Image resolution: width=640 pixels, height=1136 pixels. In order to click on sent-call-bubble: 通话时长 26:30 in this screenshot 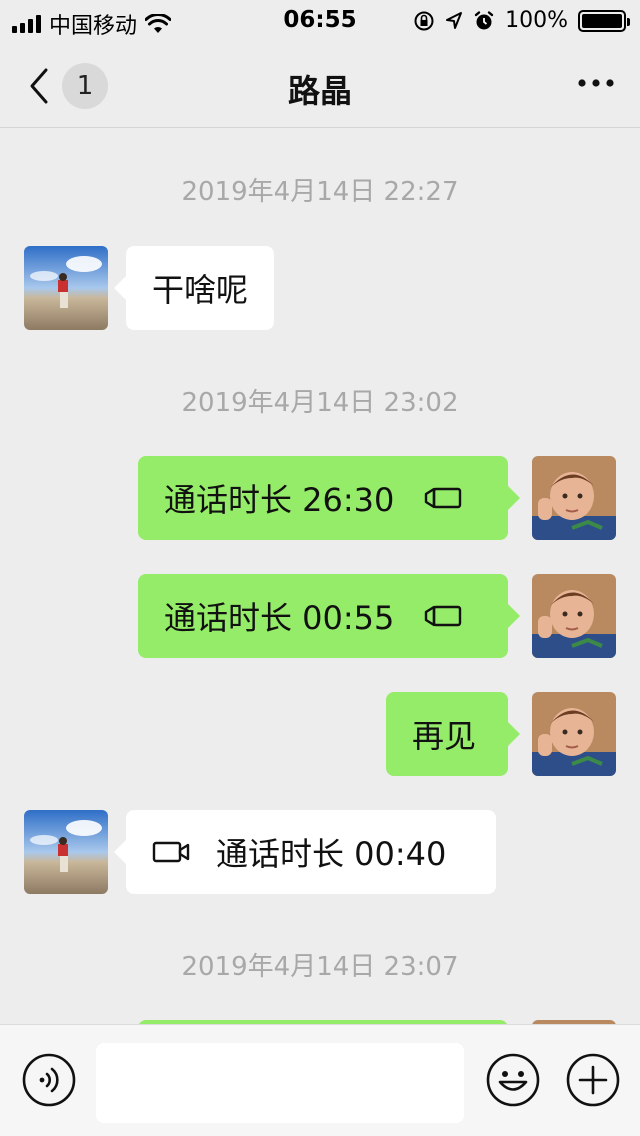, I will do `click(329, 498)`.